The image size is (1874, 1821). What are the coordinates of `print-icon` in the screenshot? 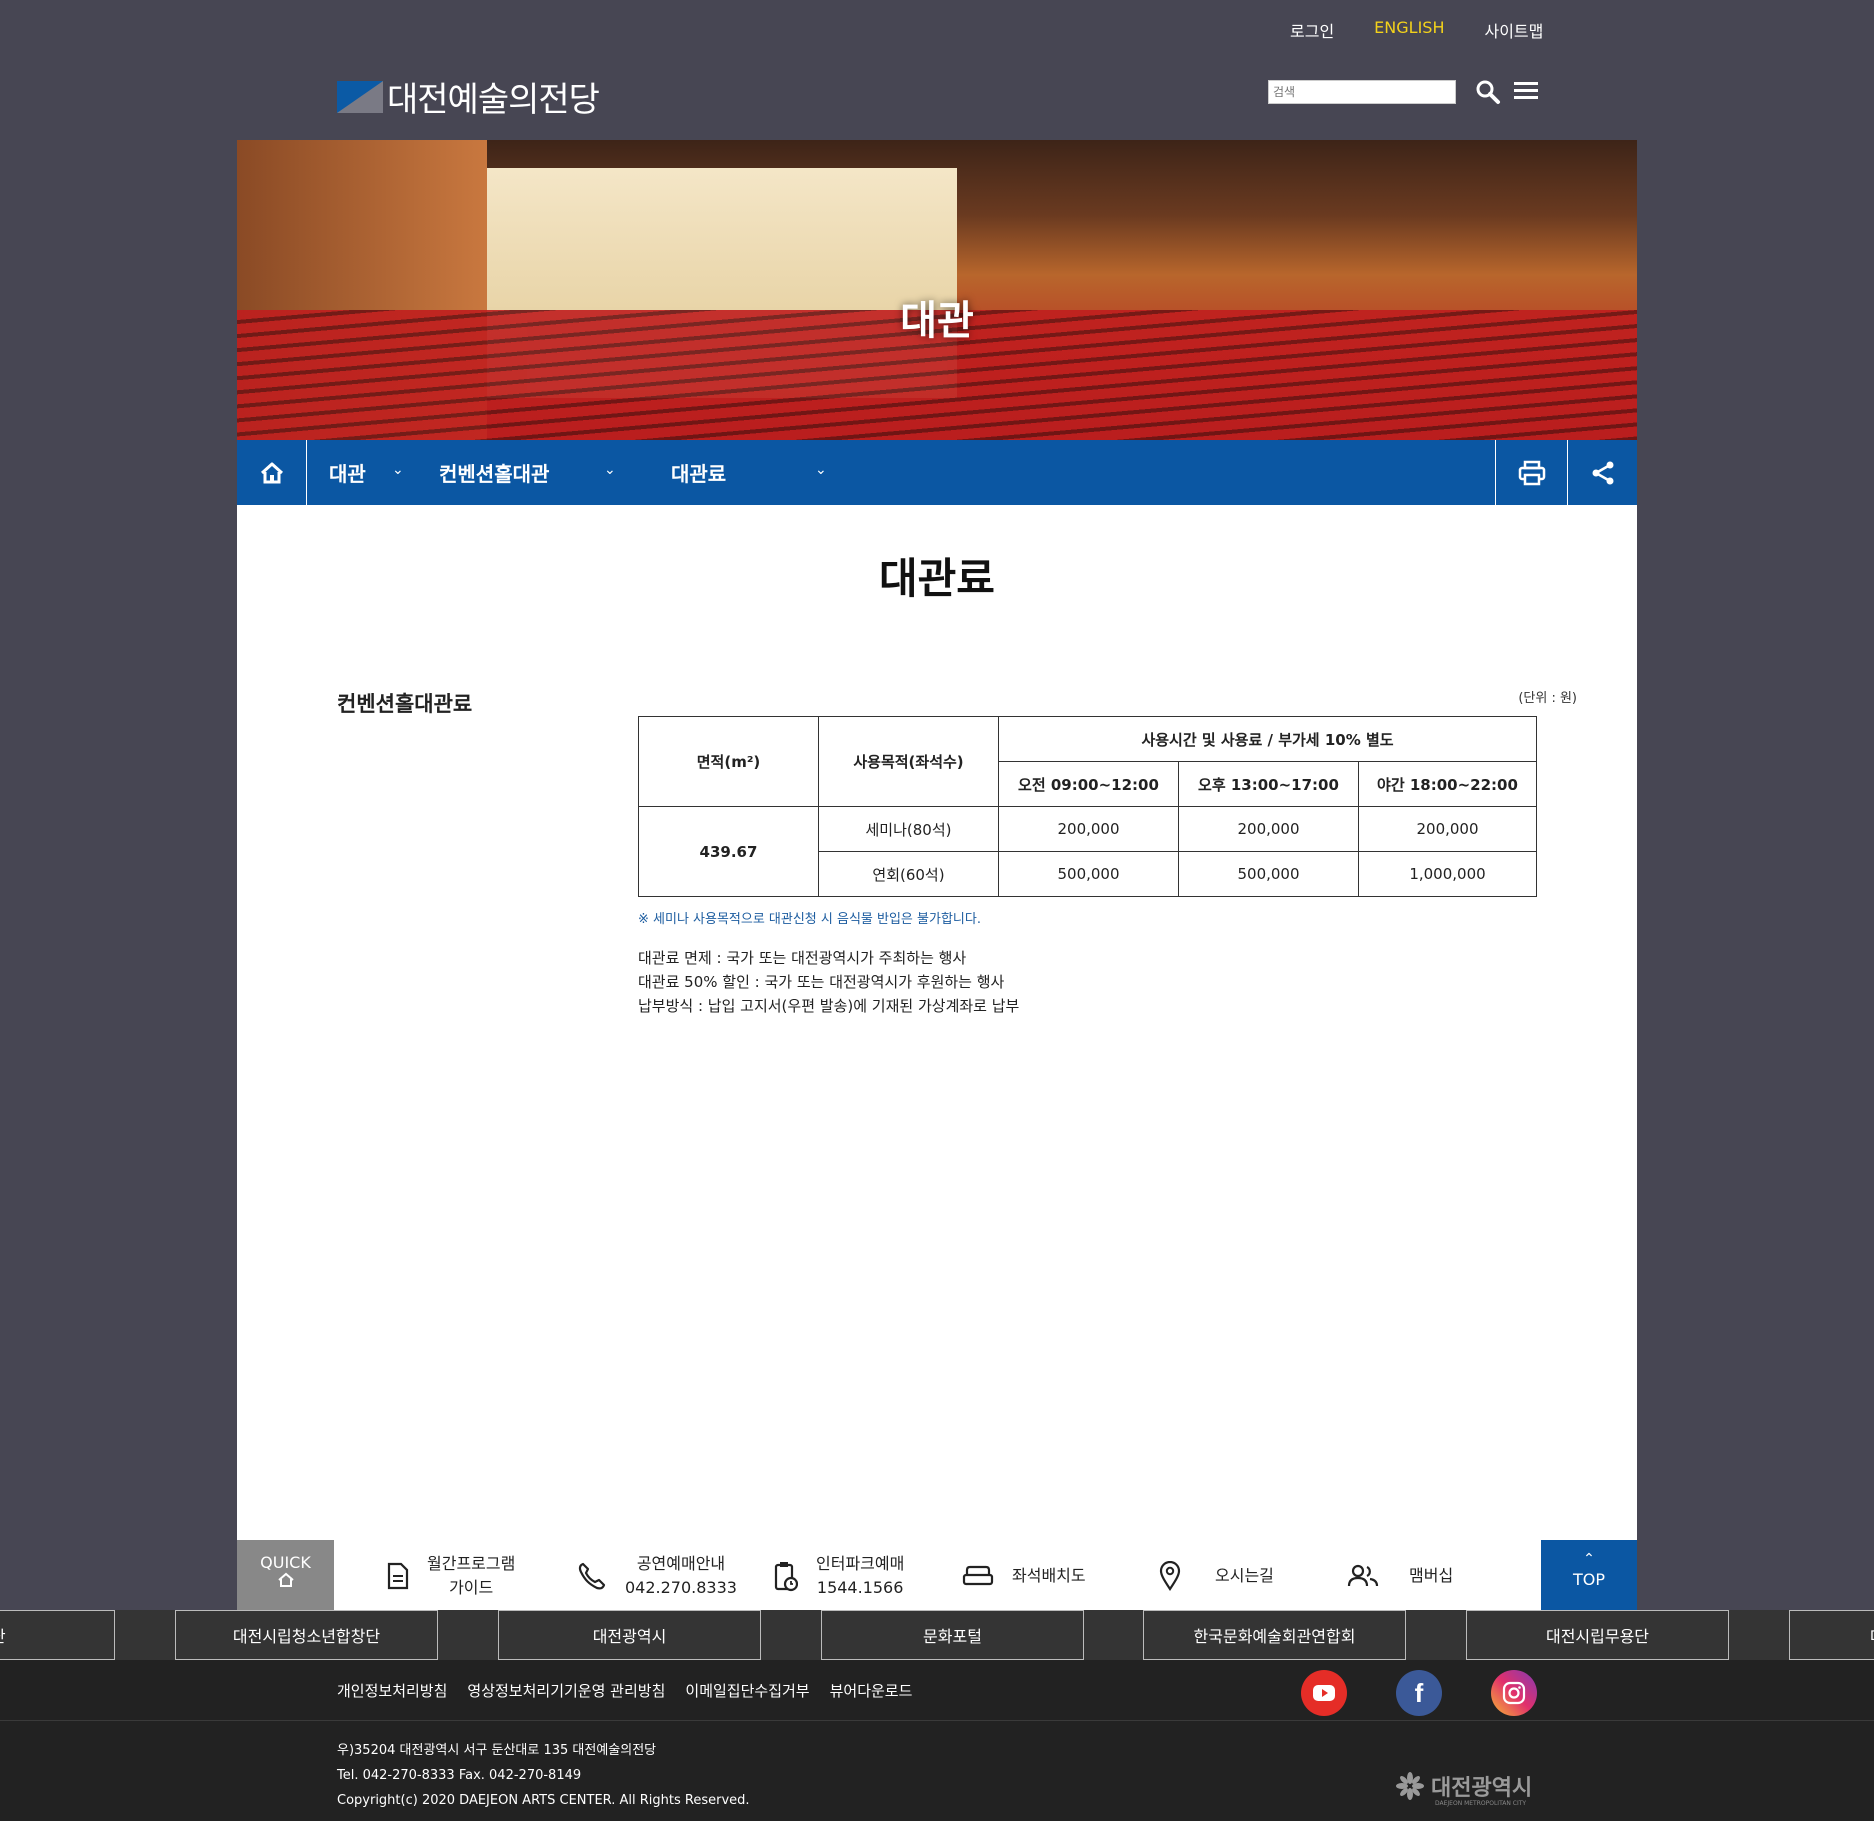 It's located at (1531, 472).